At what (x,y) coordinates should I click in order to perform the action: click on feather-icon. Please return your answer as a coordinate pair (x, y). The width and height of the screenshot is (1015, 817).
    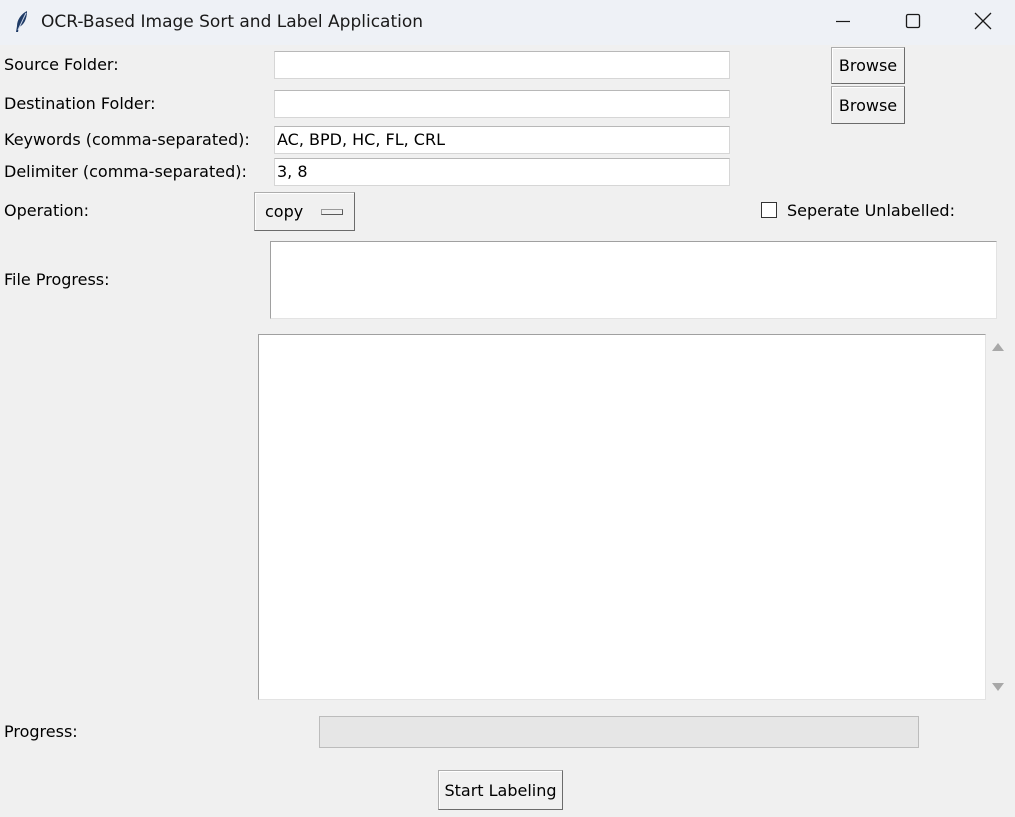
    Looking at the image, I should click on (22, 22).